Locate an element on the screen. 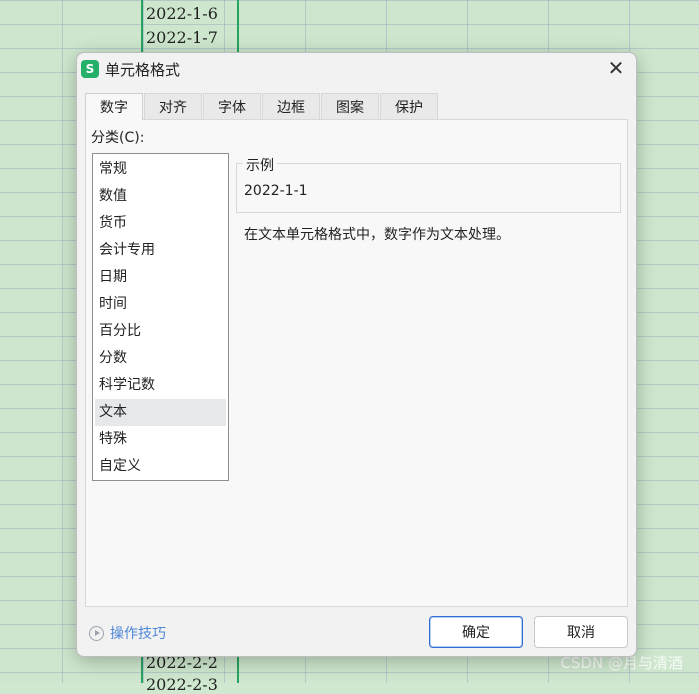 This screenshot has width=699, height=694. tips-link: 操作技巧 is located at coordinates (127, 633).